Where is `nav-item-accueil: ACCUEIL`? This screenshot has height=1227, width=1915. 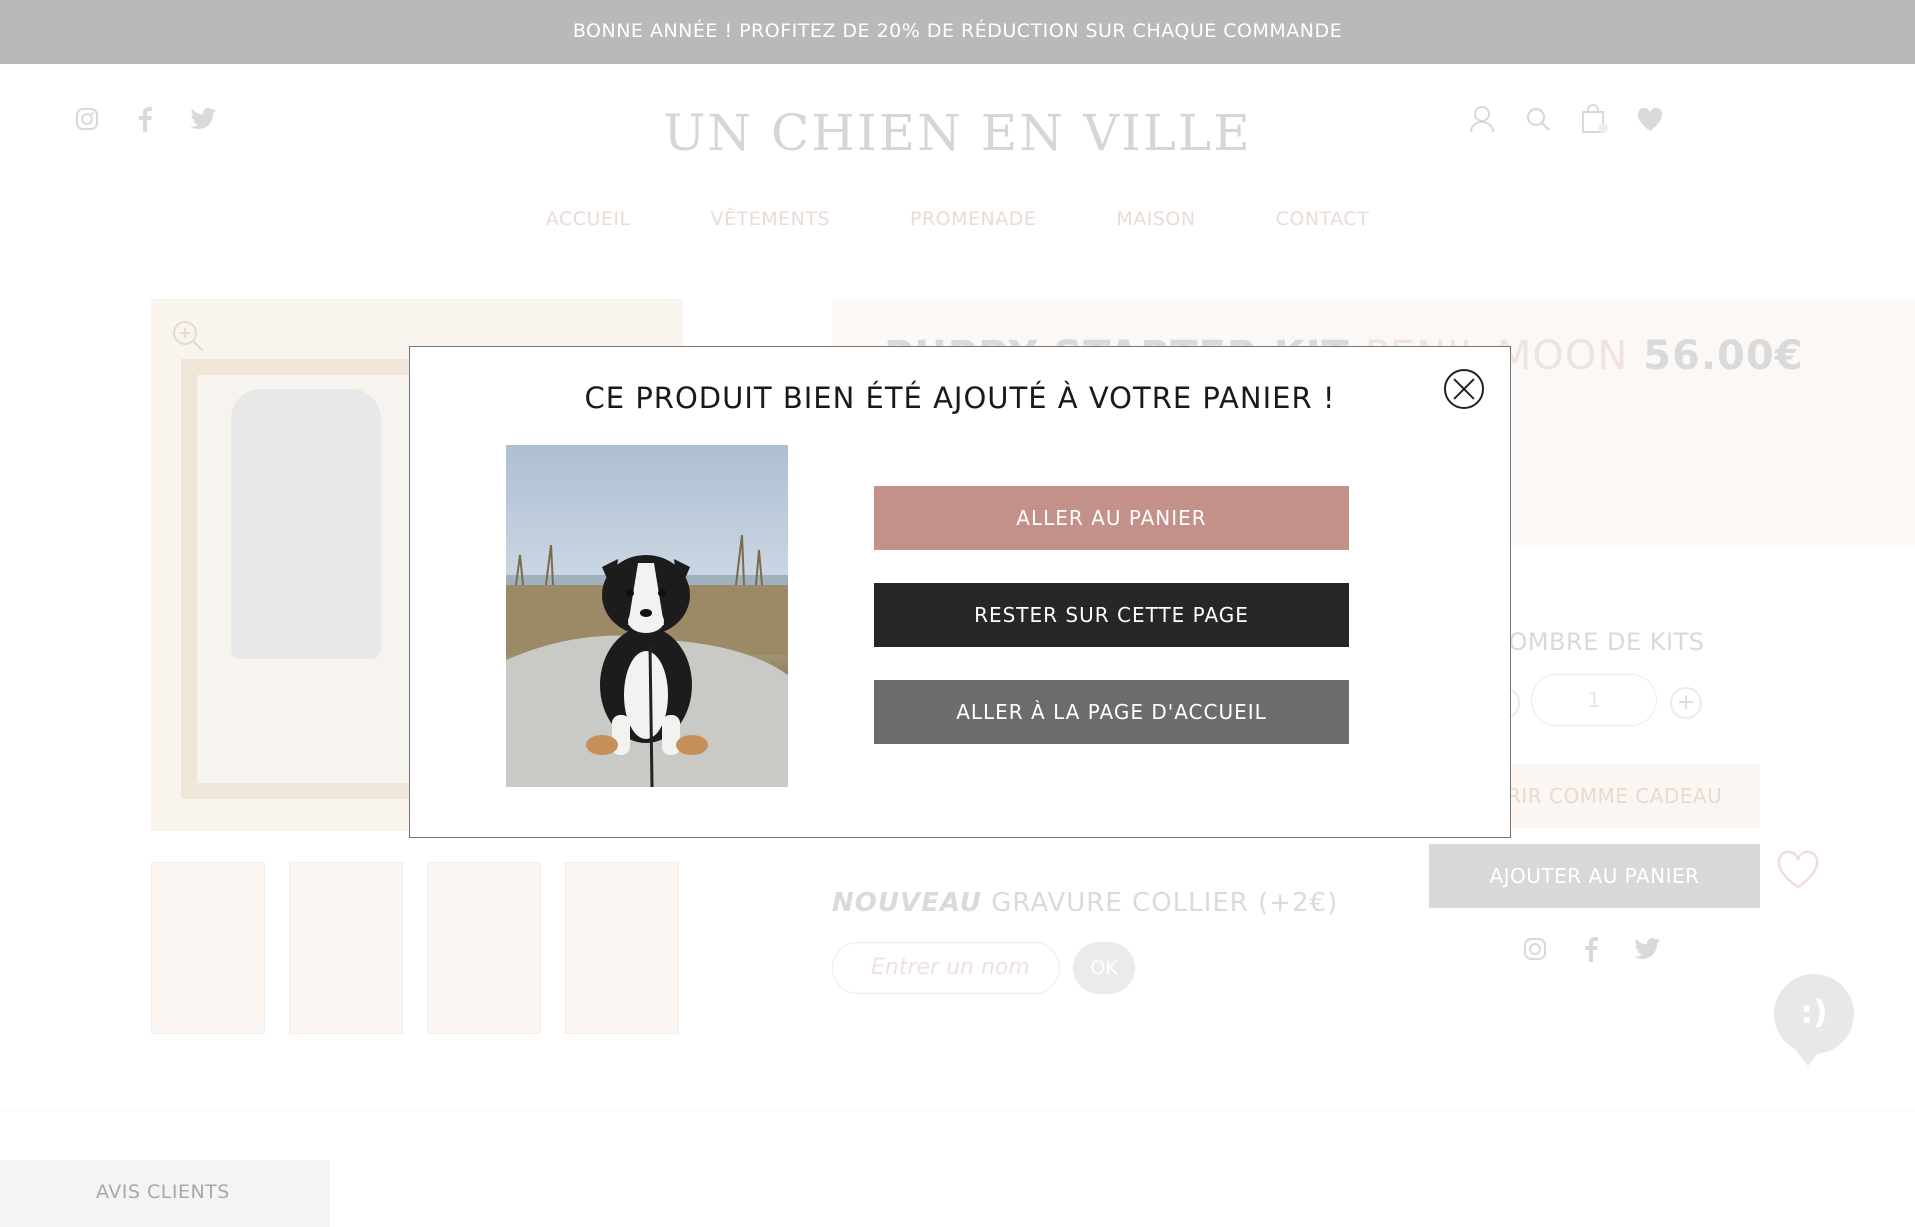
nav-item-accueil: ACCUEIL is located at coordinates (588, 219).